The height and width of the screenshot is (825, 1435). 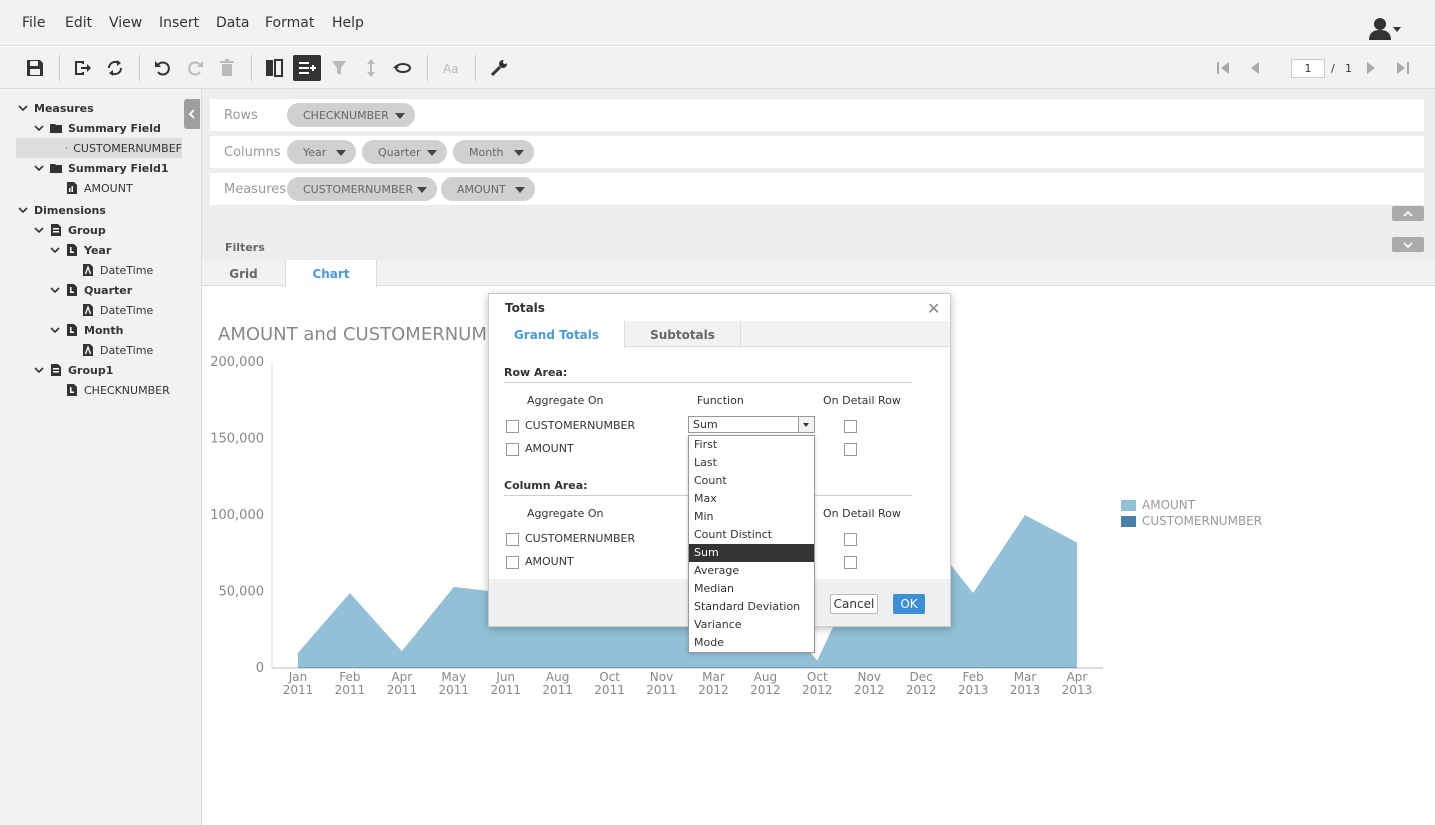 What do you see at coordinates (549, 448) in the screenshot?
I see `row-amount-label: AMOUNT` at bounding box center [549, 448].